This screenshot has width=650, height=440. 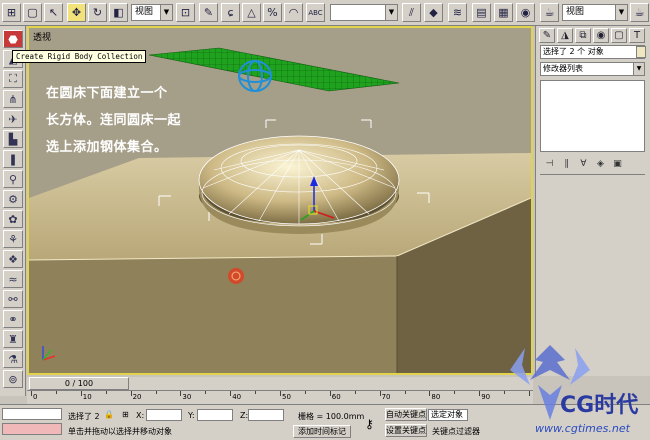 What do you see at coordinates (185, 12) in the screenshot?
I see `pivot-icon: ⊡` at bounding box center [185, 12].